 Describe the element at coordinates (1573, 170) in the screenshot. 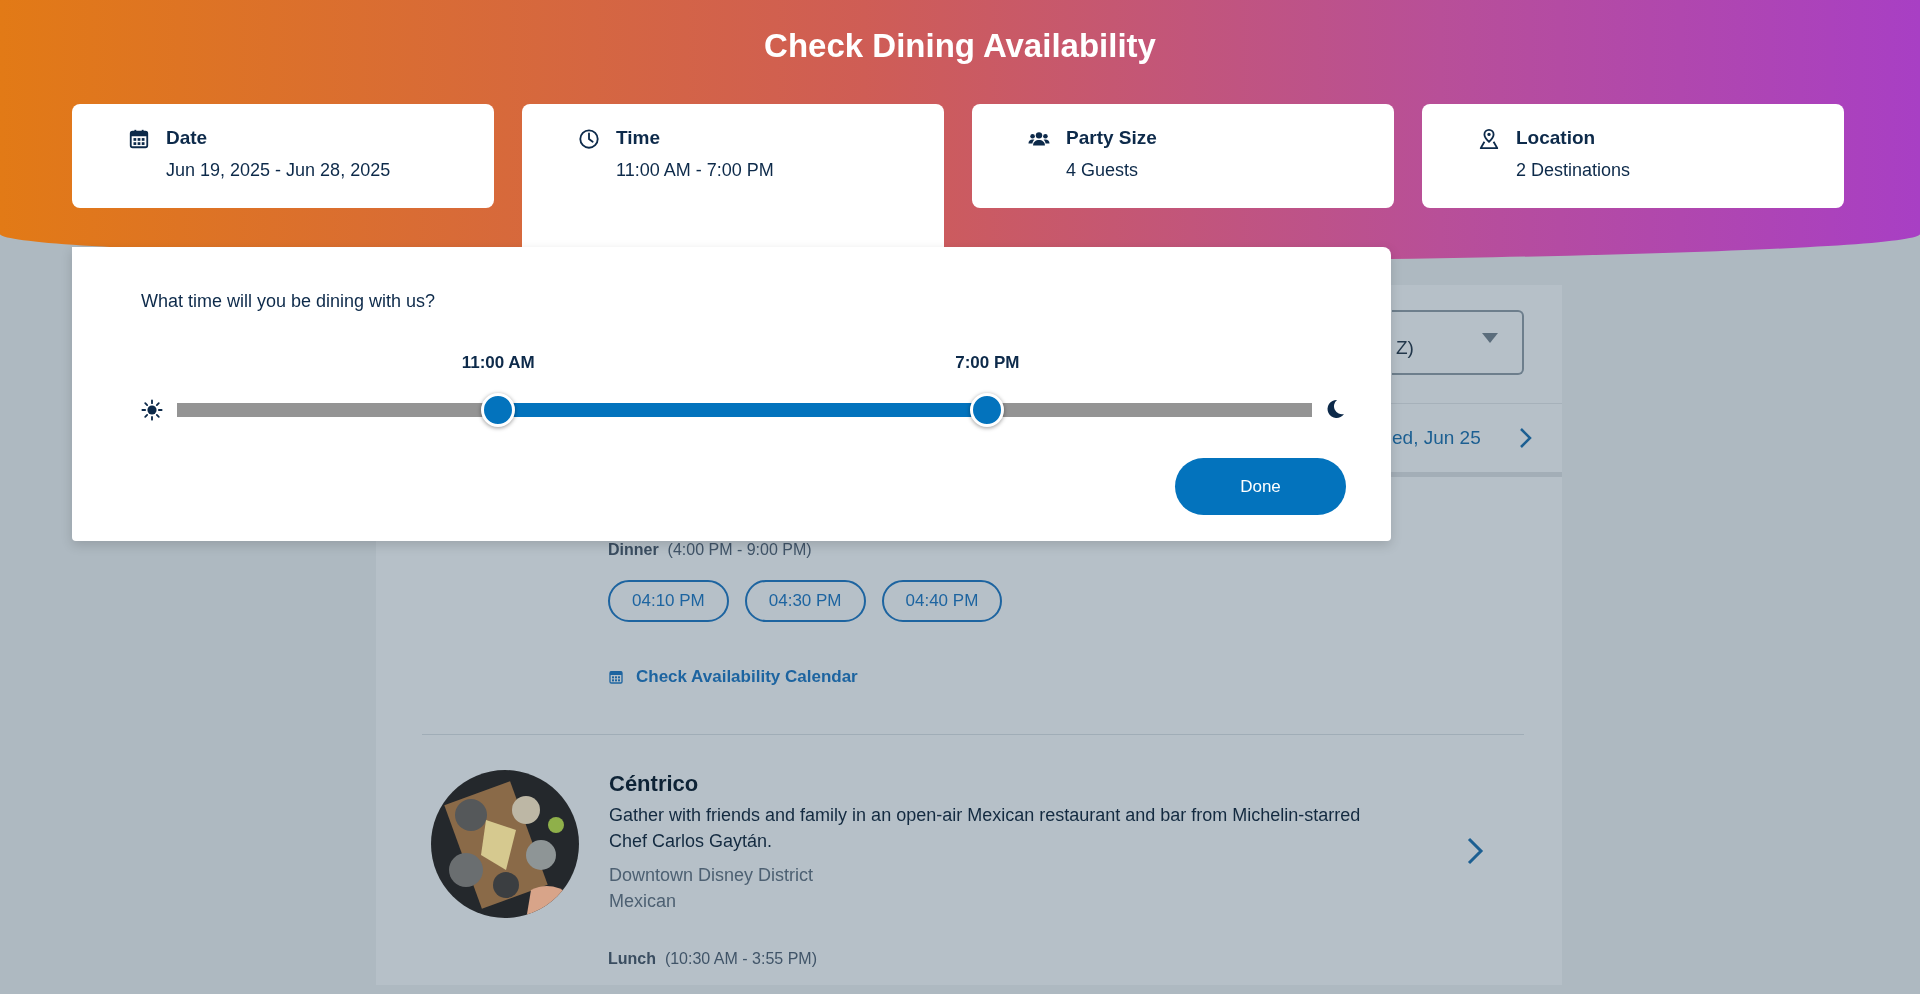

I see `filter-value: 2 Destinations` at that location.